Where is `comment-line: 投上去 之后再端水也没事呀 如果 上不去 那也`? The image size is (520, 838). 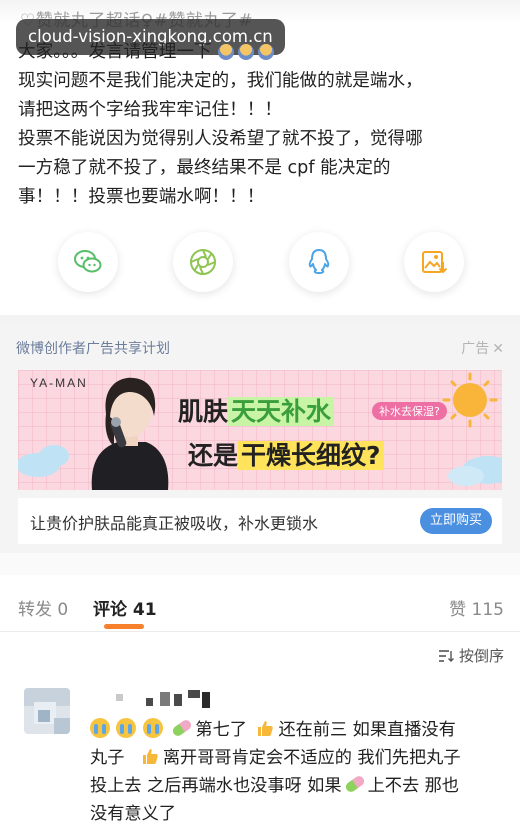
comment-line: 投上去 之后再端水也没事呀 如果 上不去 那也 is located at coordinates (300, 786).